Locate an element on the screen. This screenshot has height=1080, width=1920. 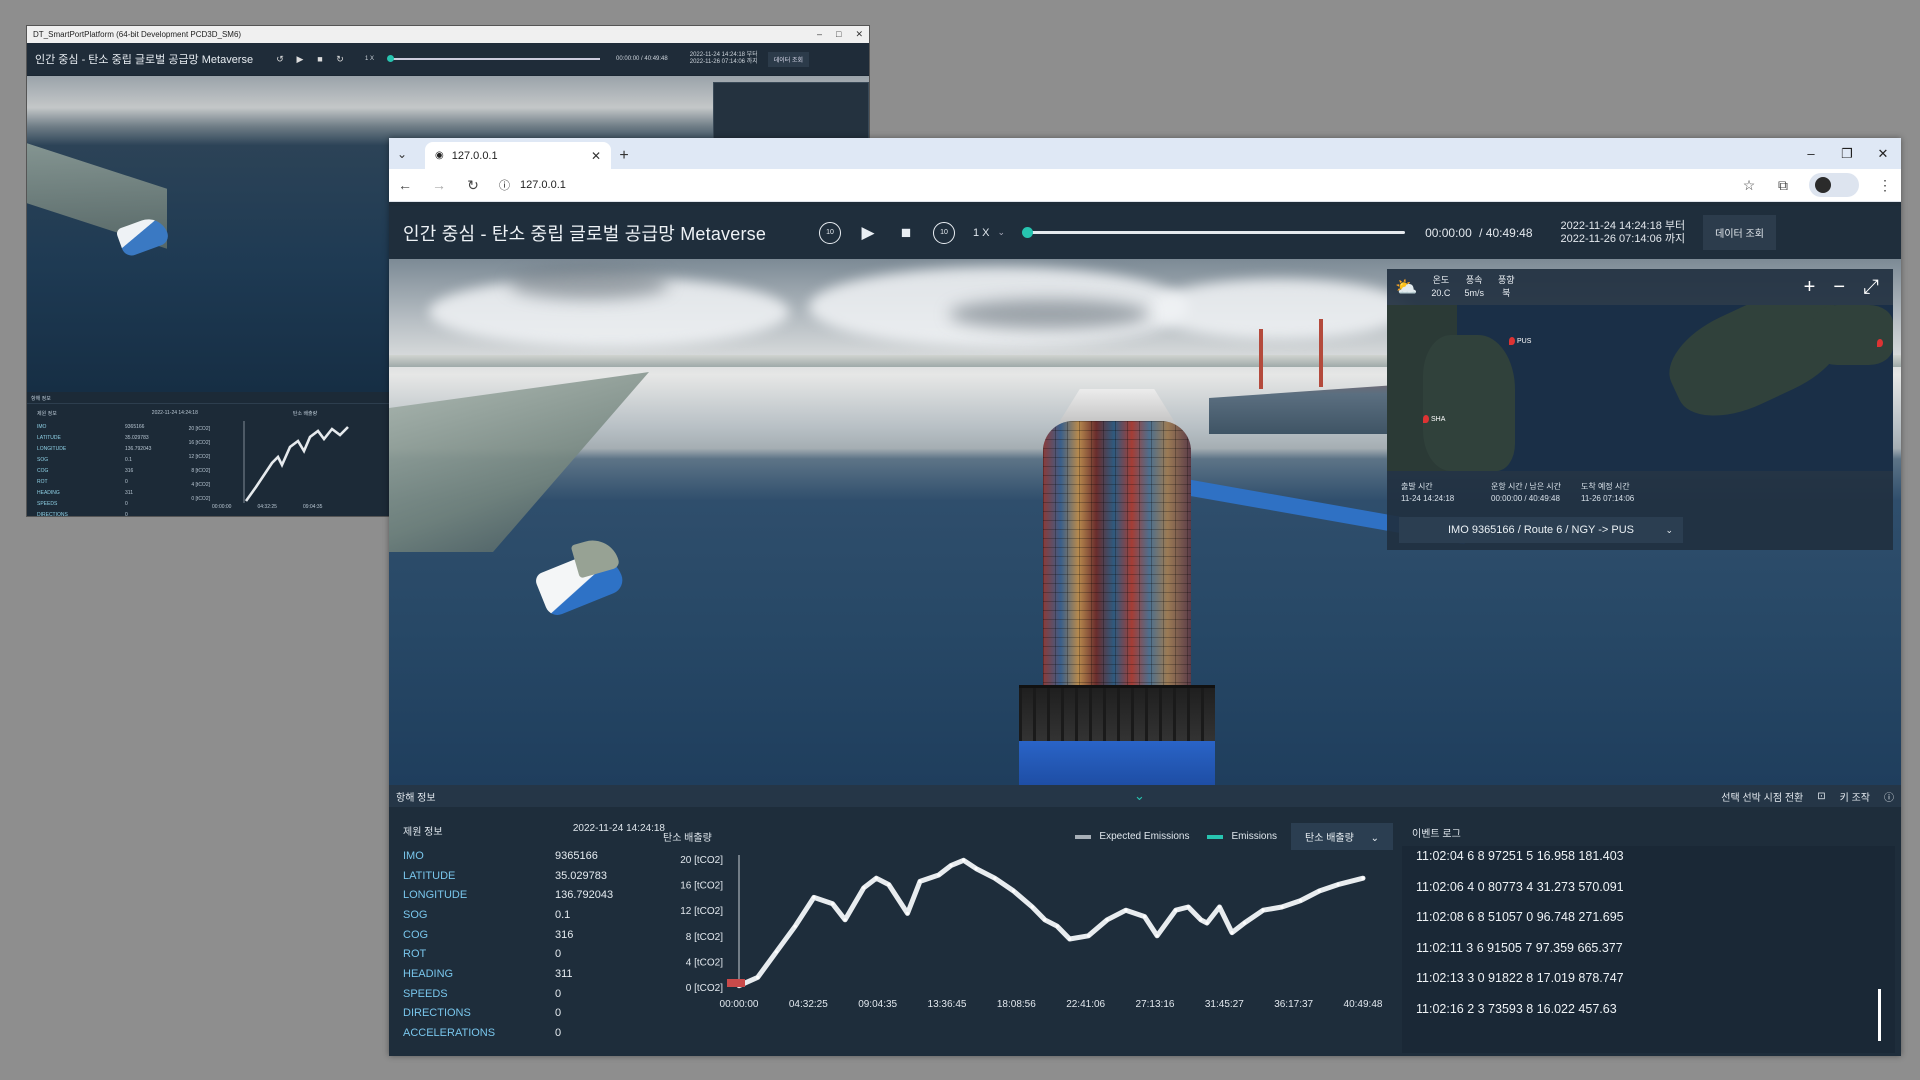
bg-emission-title: 탄소 배출량 is located at coordinates (305, 414).